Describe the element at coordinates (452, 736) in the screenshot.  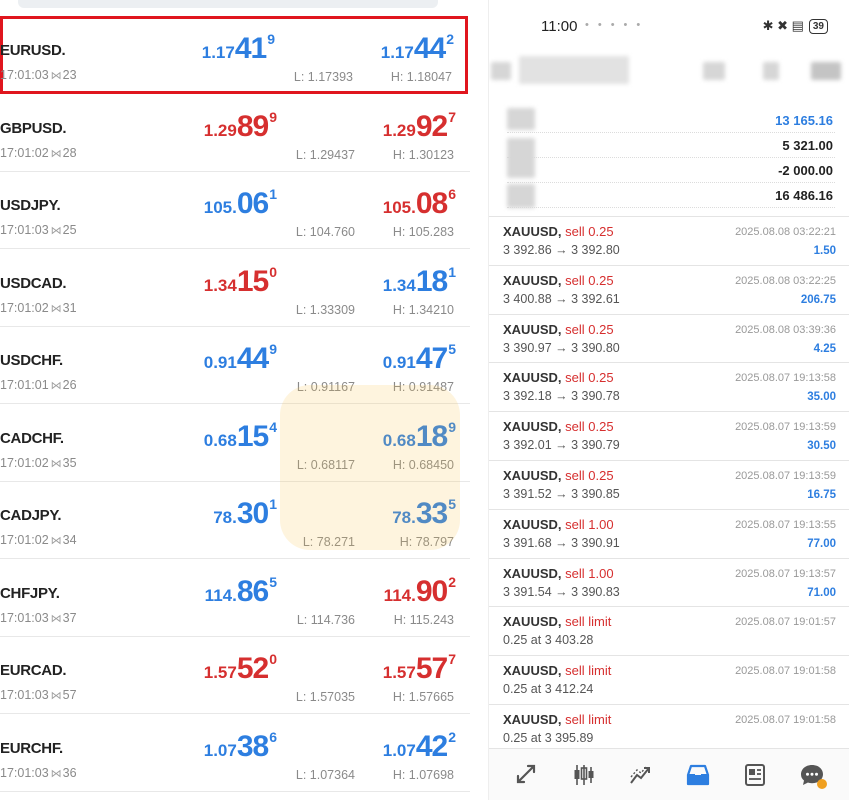
I see `ask-price-fraction: 2` at that location.